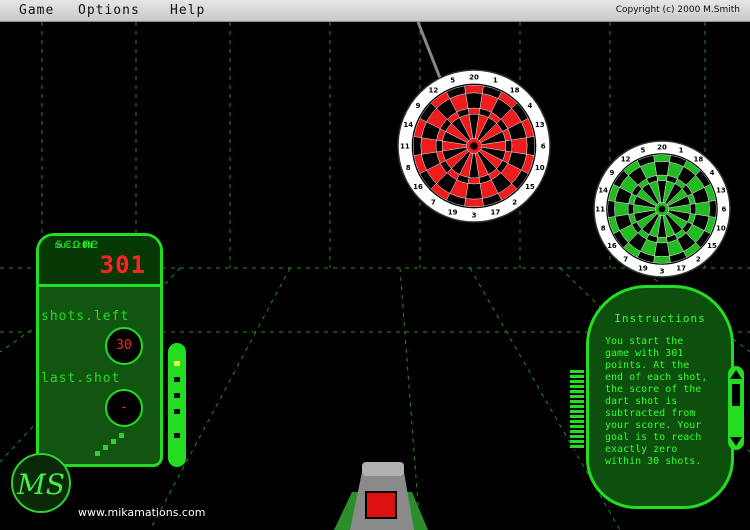 Image resolution: width=750 pixels, height=530 pixels. Describe the element at coordinates (85, 316) in the screenshot. I see `shots-left-label: shots.left` at that location.